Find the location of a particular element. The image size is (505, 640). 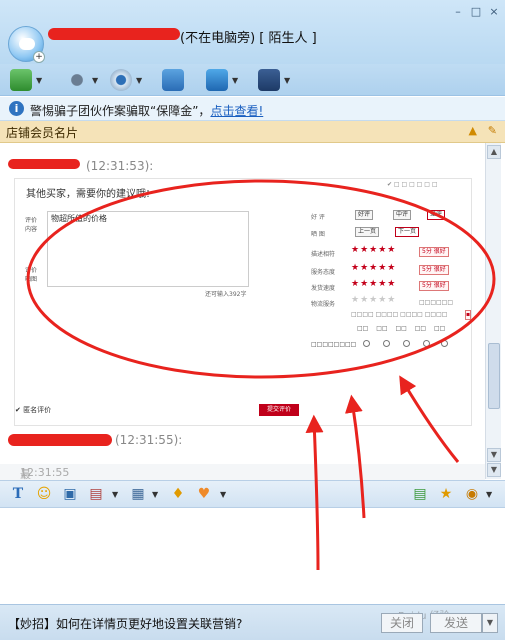

info-icon: i is located at coordinates (16, 108).